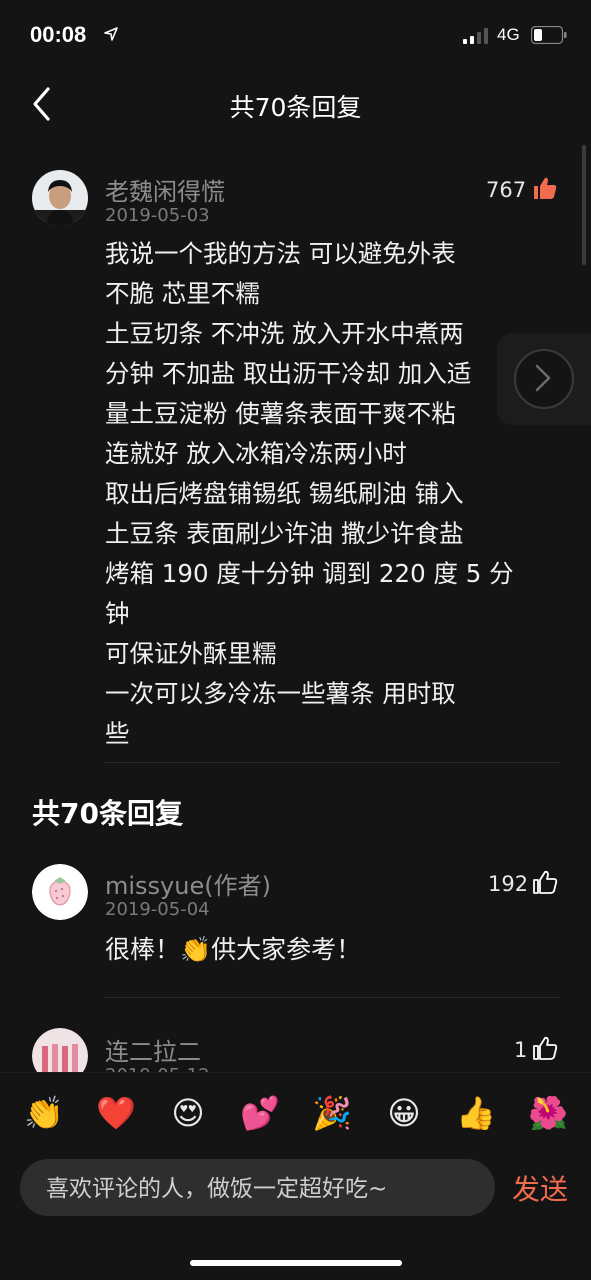  Describe the element at coordinates (188, 883) in the screenshot. I see `reply-username: missyue(作者)` at that location.